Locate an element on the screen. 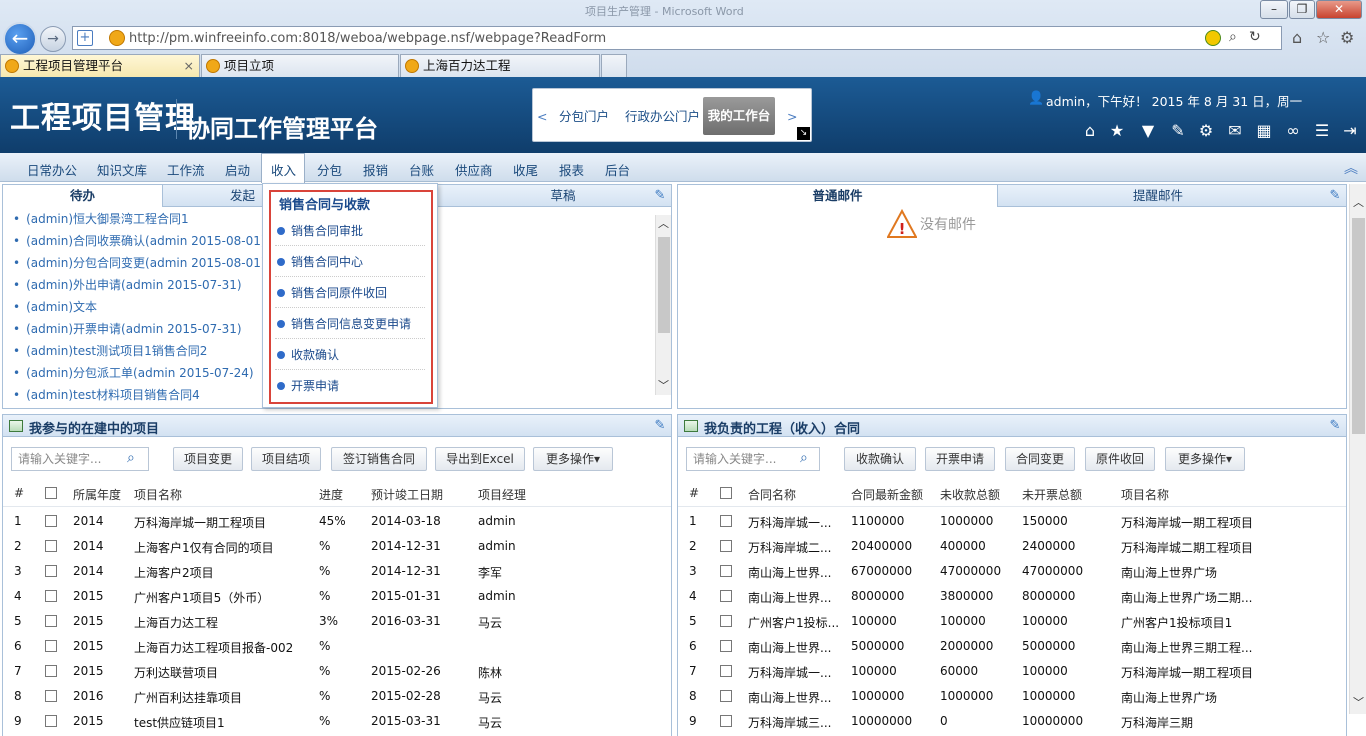  table-cell: 上海百力达工程 is located at coordinates (176, 622).